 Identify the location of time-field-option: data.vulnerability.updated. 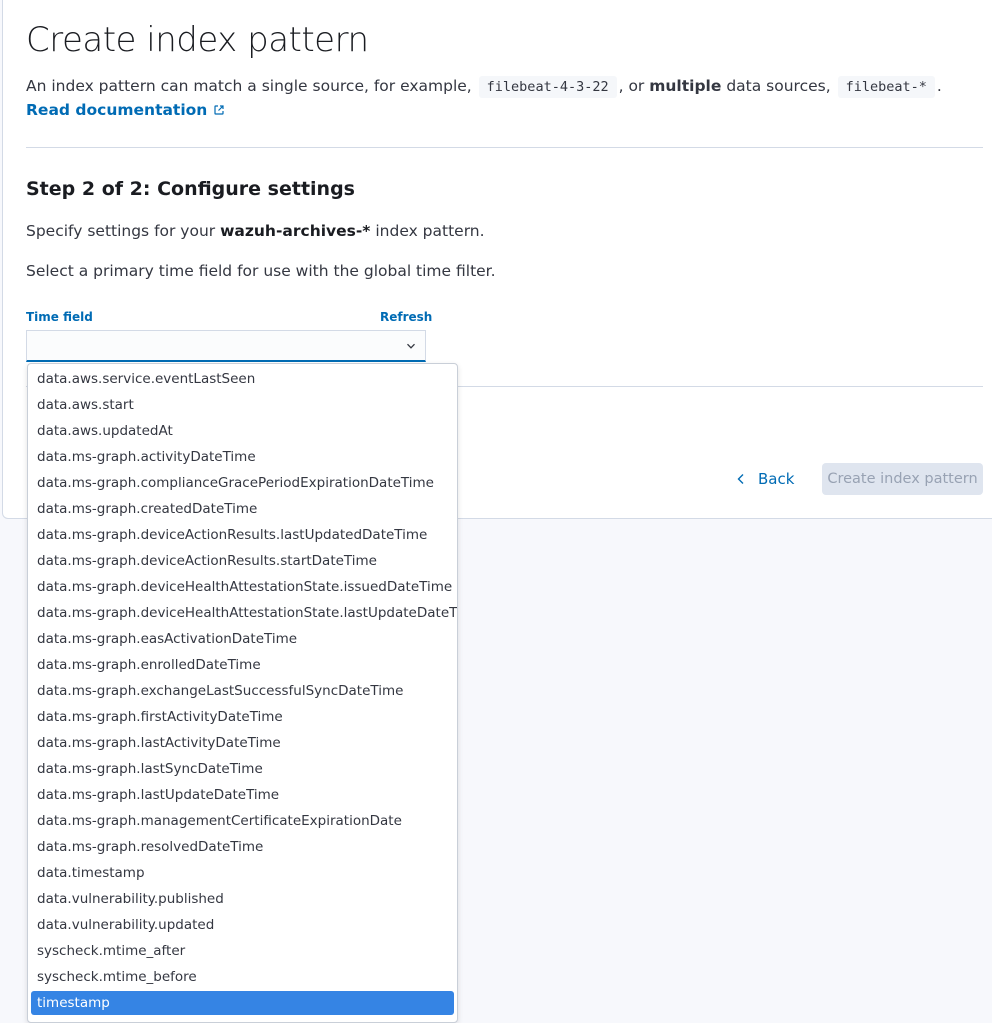
(242, 925).